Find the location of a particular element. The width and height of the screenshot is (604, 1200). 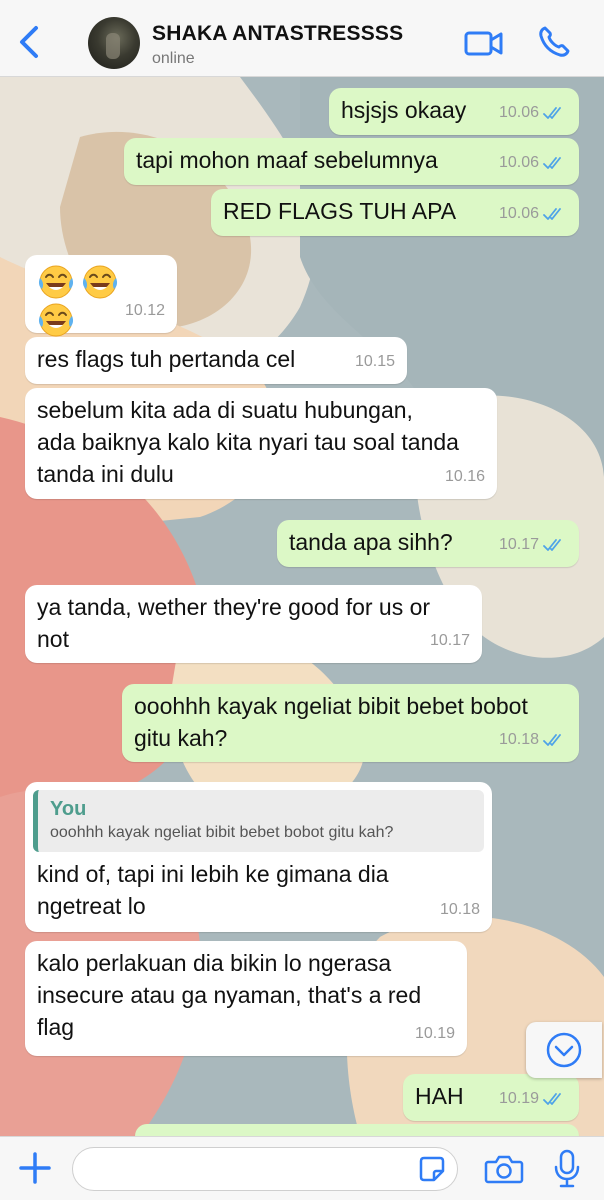

message-time: 10.16 is located at coordinates (464, 476).